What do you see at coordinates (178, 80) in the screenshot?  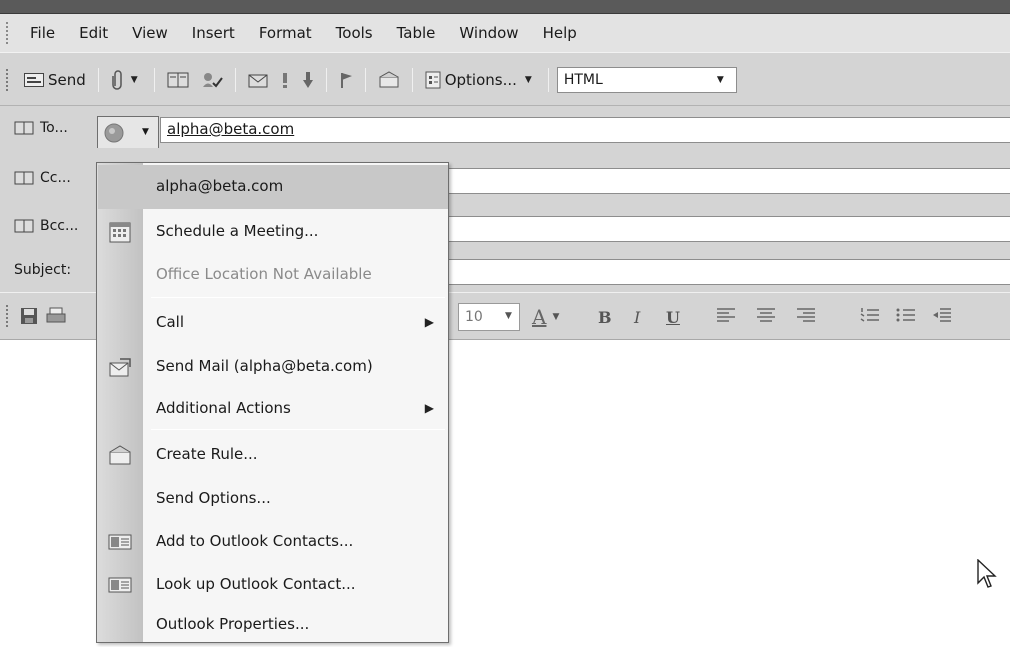 I see `address-book-button` at bounding box center [178, 80].